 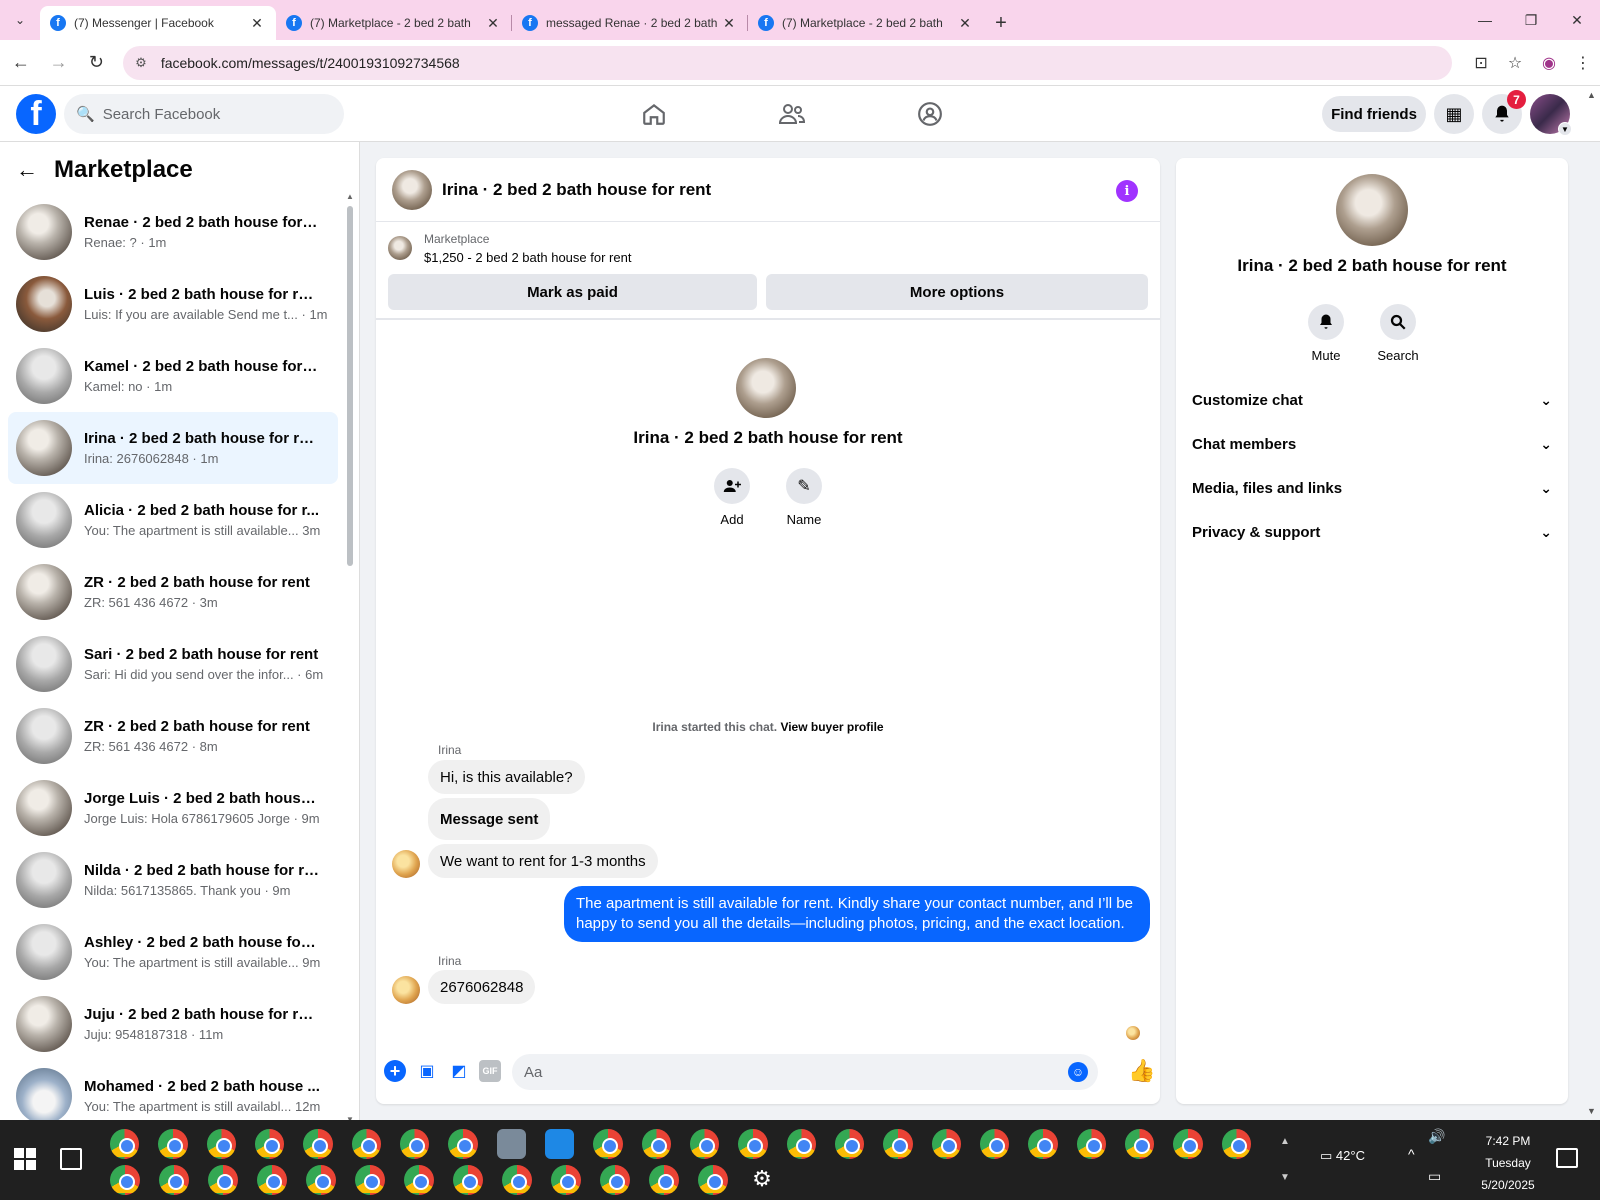 What do you see at coordinates (1591, 95) in the screenshot?
I see `scroll-up-icon: ▲` at bounding box center [1591, 95].